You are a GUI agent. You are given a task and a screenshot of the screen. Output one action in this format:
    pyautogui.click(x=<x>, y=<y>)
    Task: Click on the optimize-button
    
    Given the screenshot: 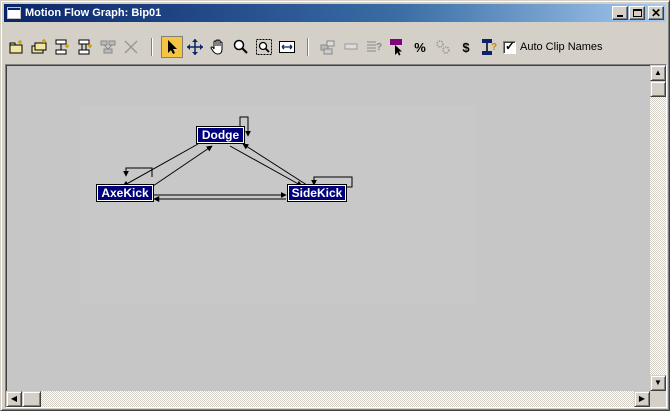 What is the action you would take?
    pyautogui.click(x=443, y=47)
    